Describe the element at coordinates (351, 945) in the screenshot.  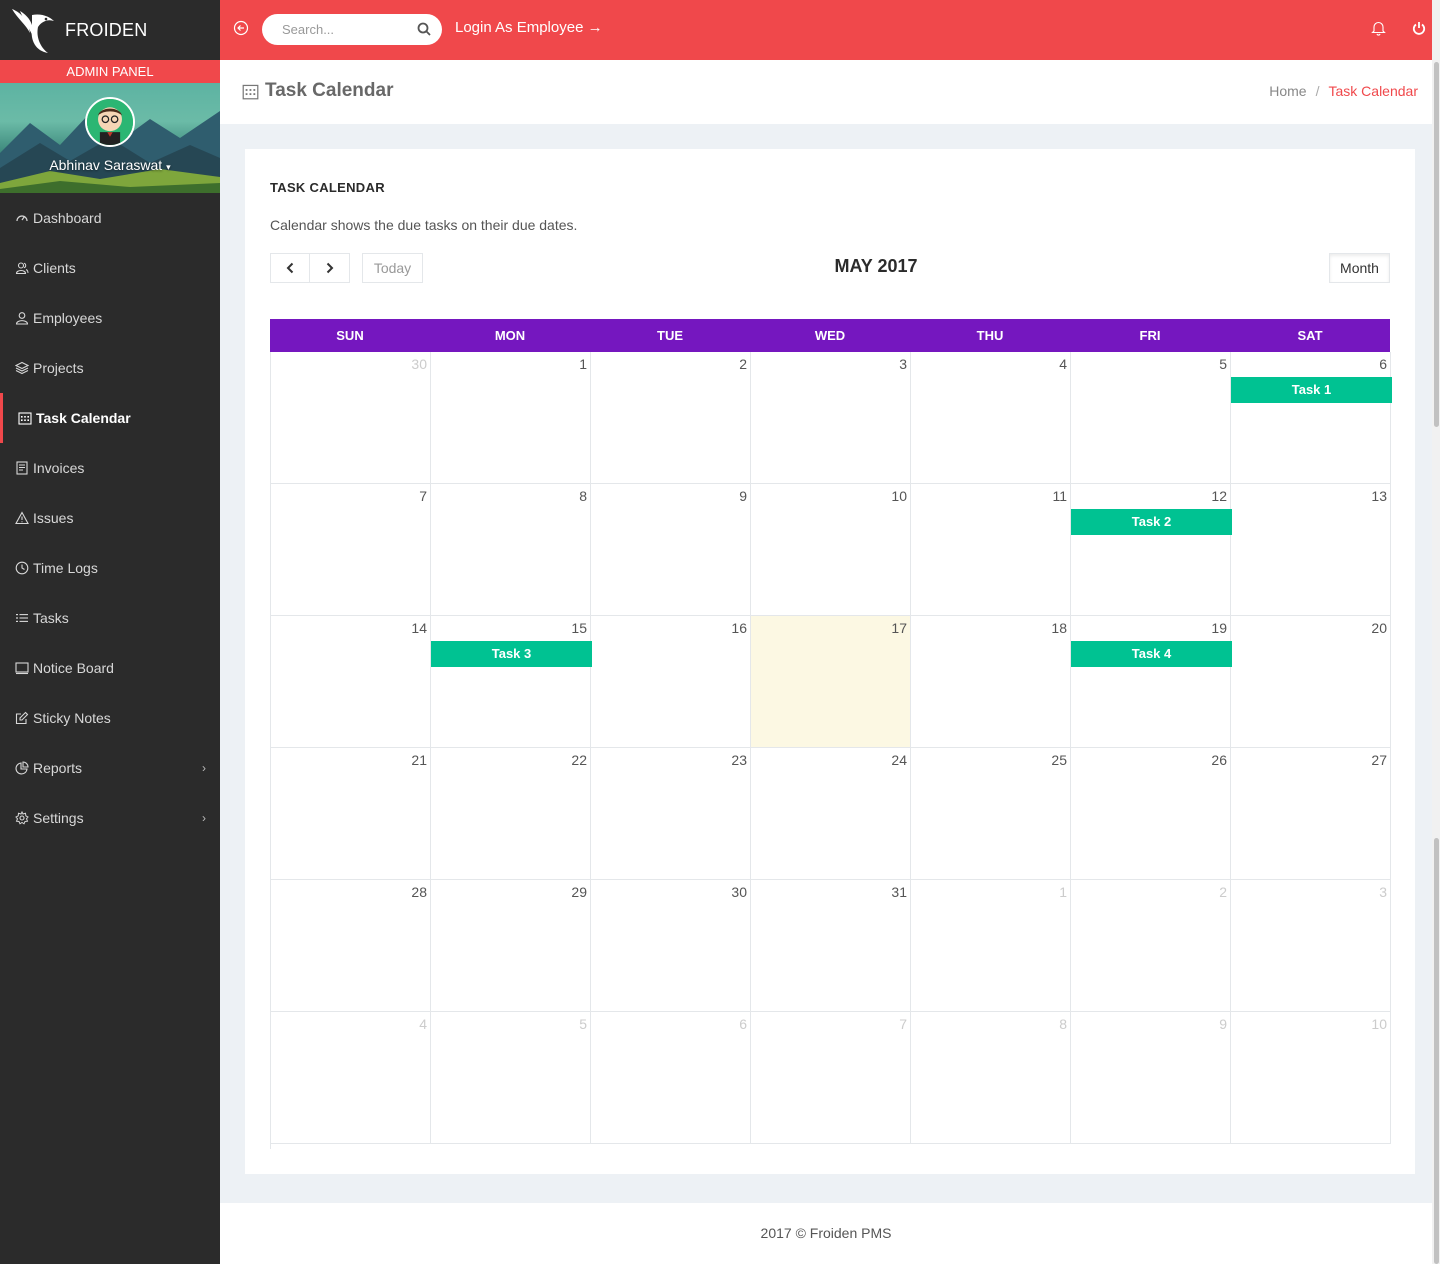
I see `calendar-day-cell: 28` at that location.